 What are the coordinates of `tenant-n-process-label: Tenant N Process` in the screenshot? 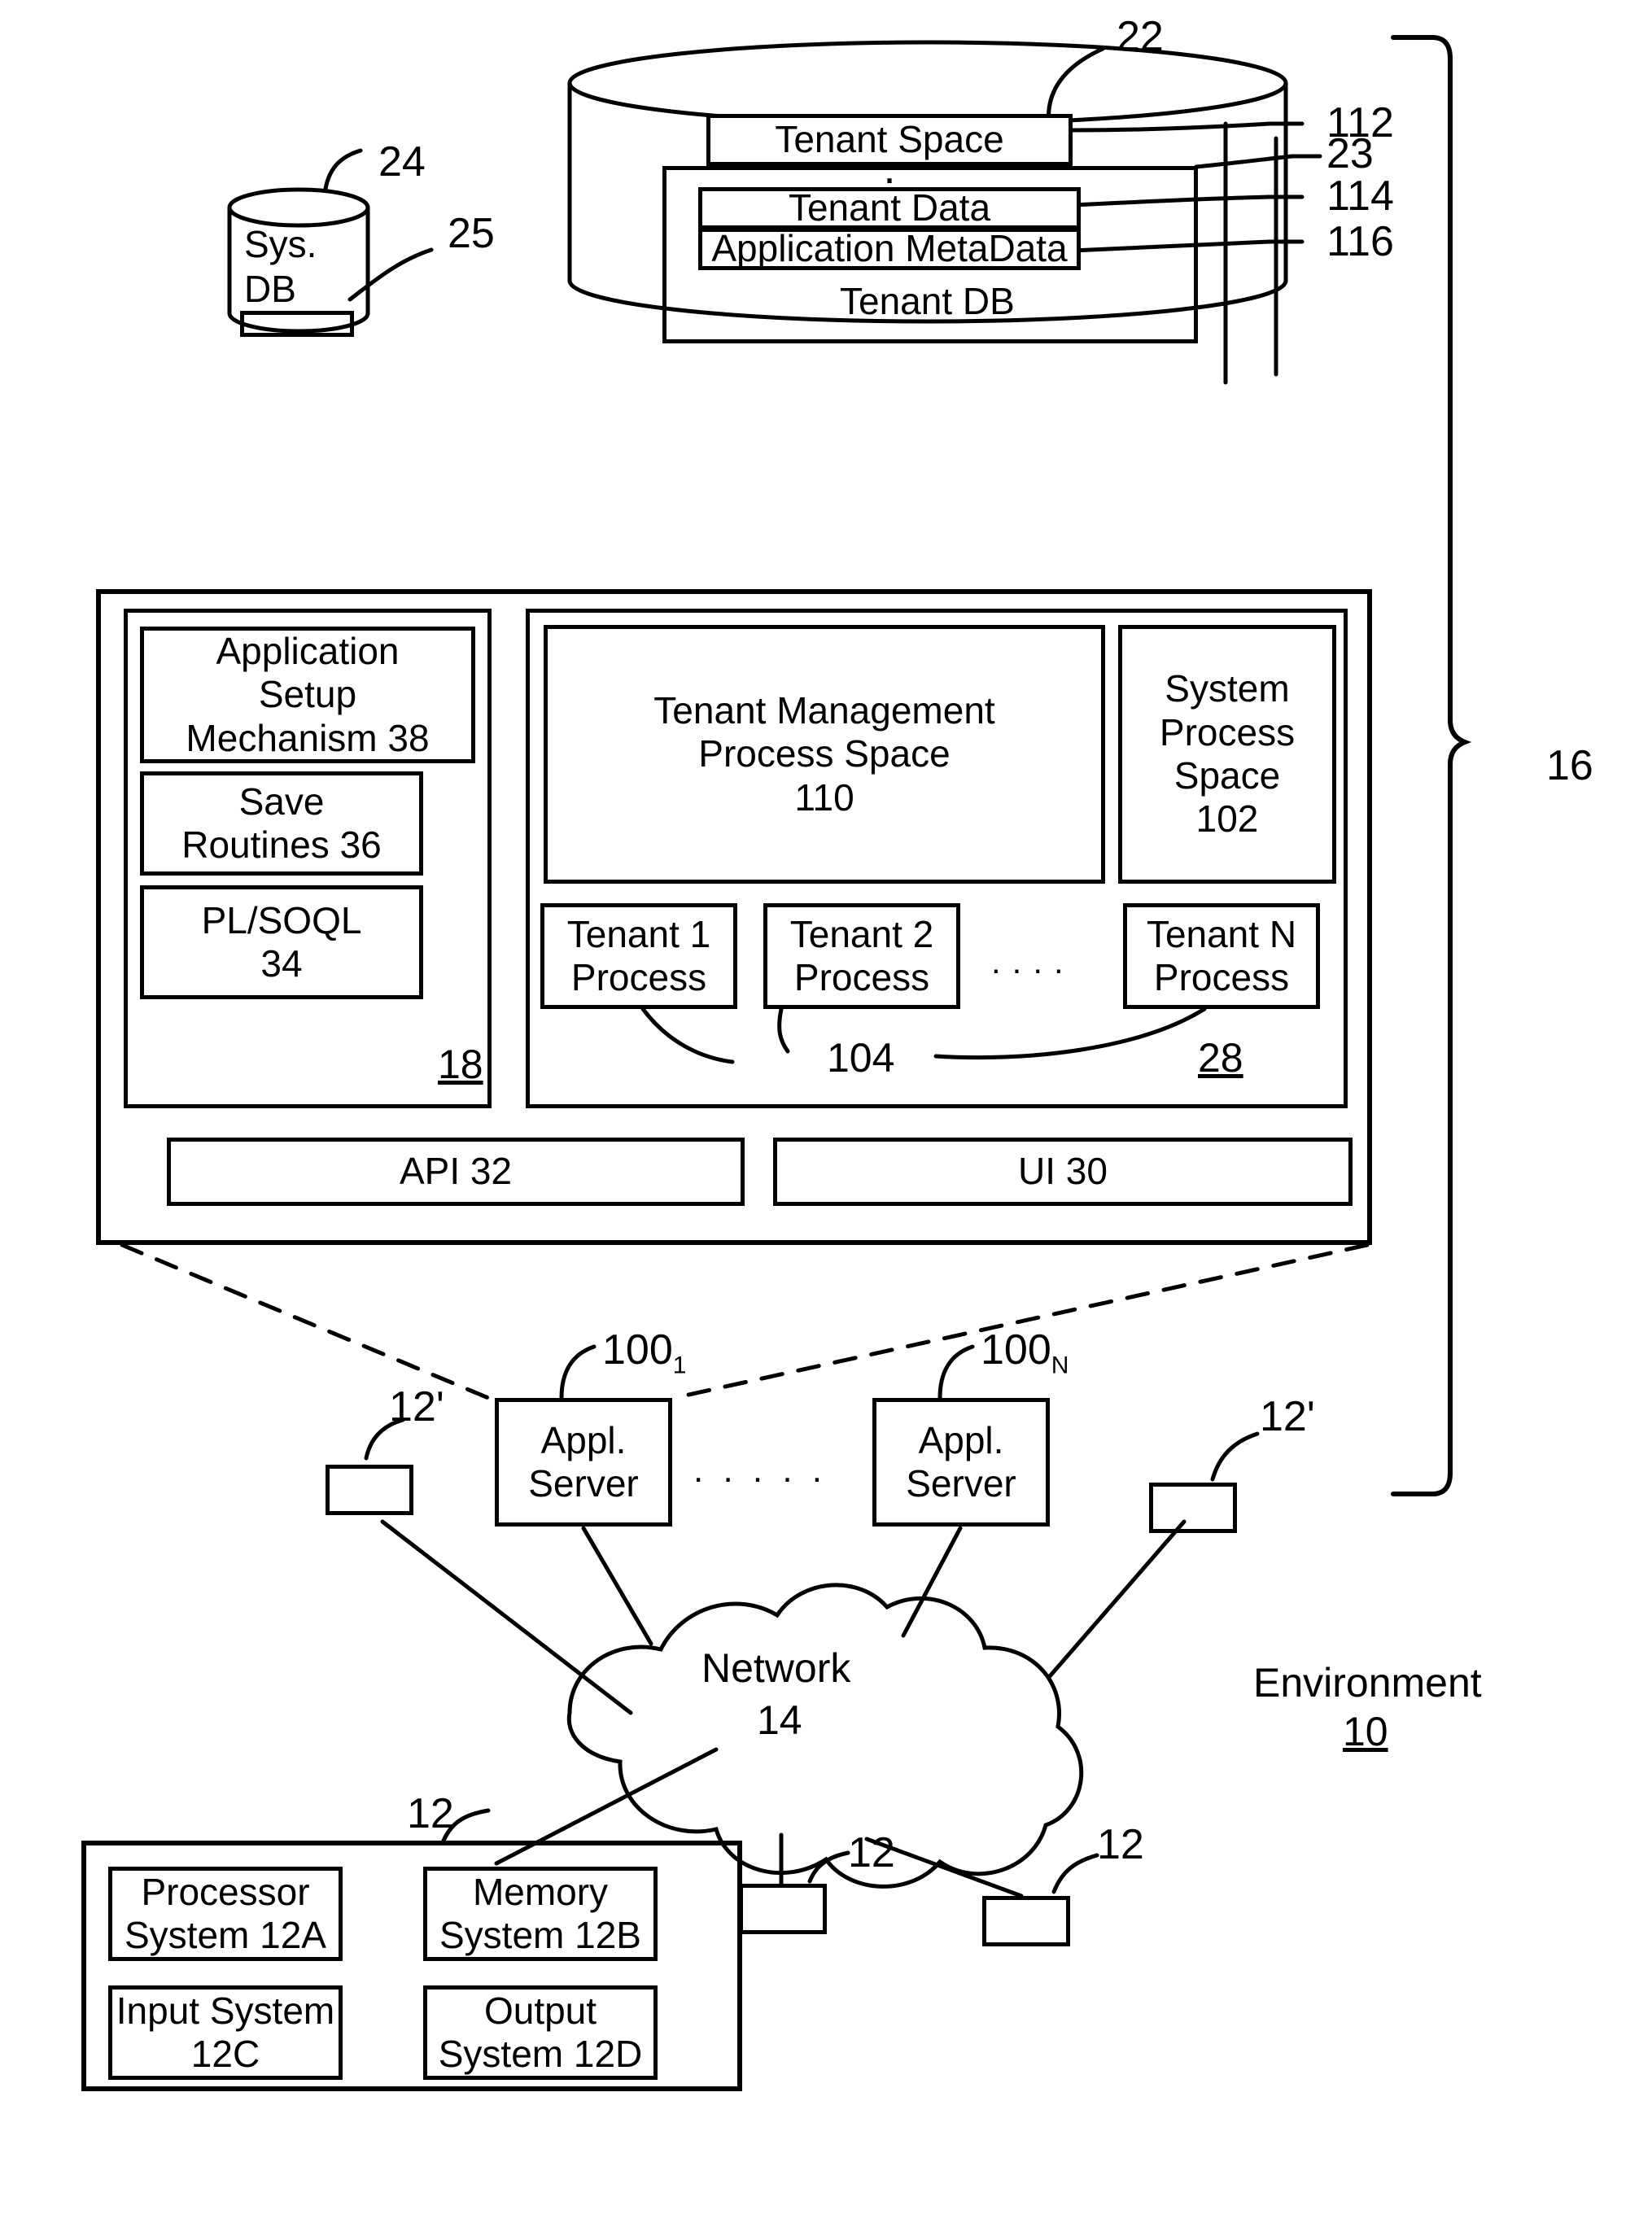 It's located at (1221, 955).